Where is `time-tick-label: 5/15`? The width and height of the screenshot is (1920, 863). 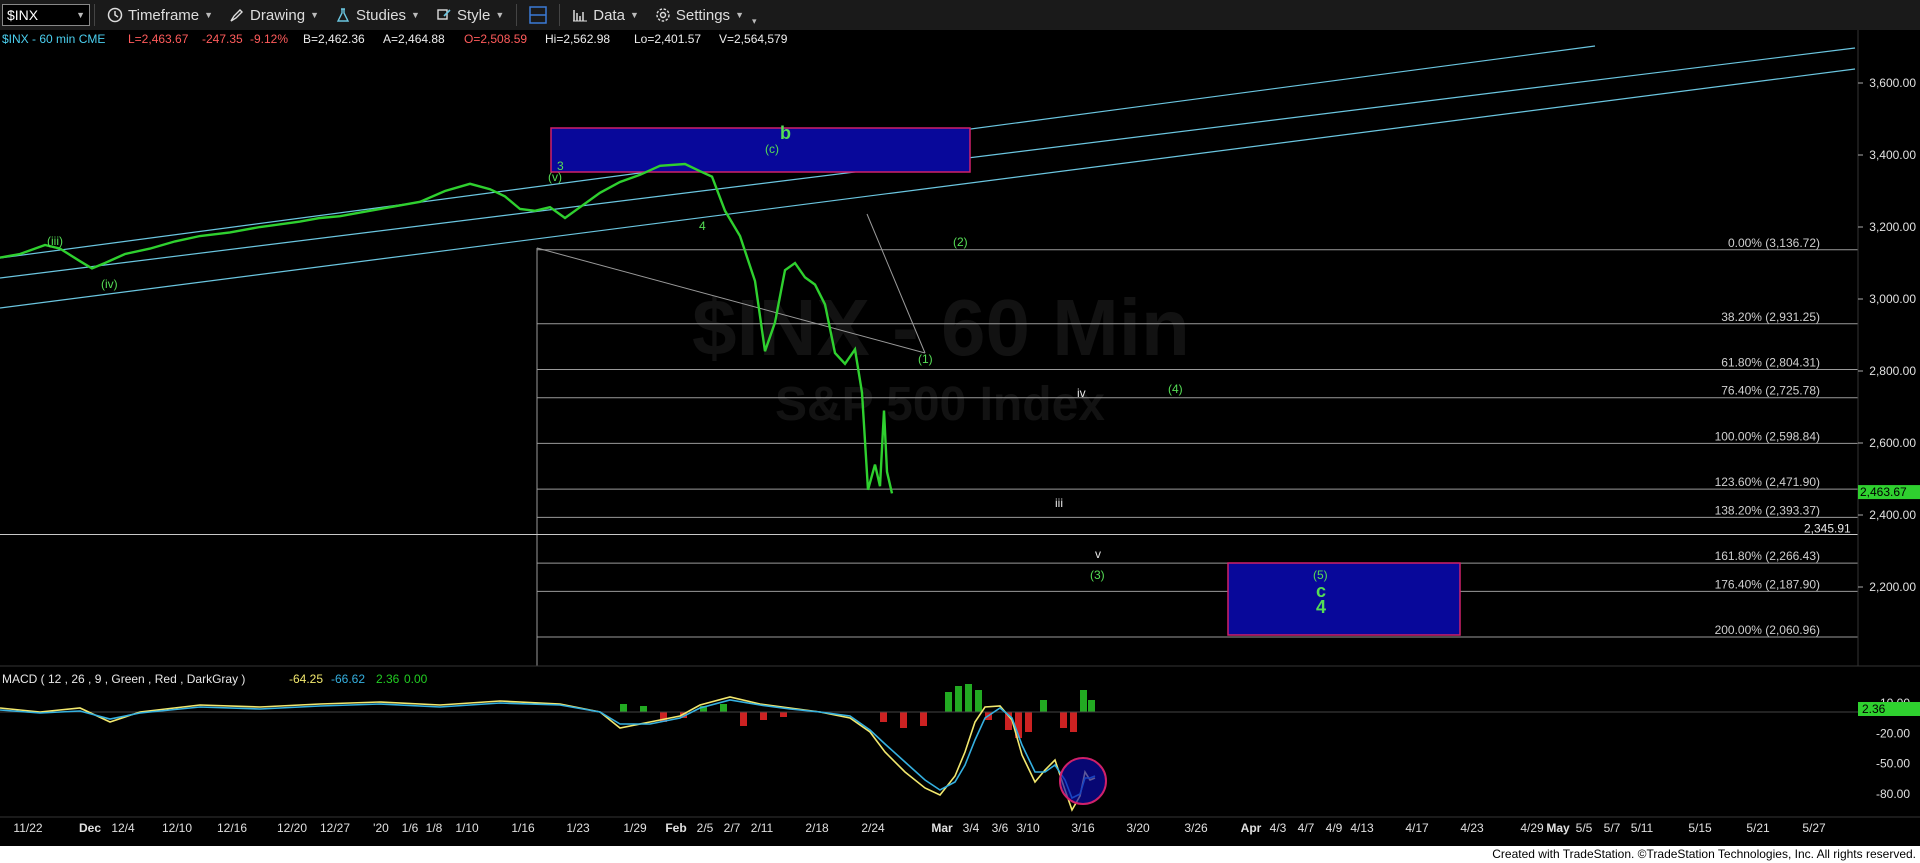
time-tick-label: 5/15 is located at coordinates (1700, 828).